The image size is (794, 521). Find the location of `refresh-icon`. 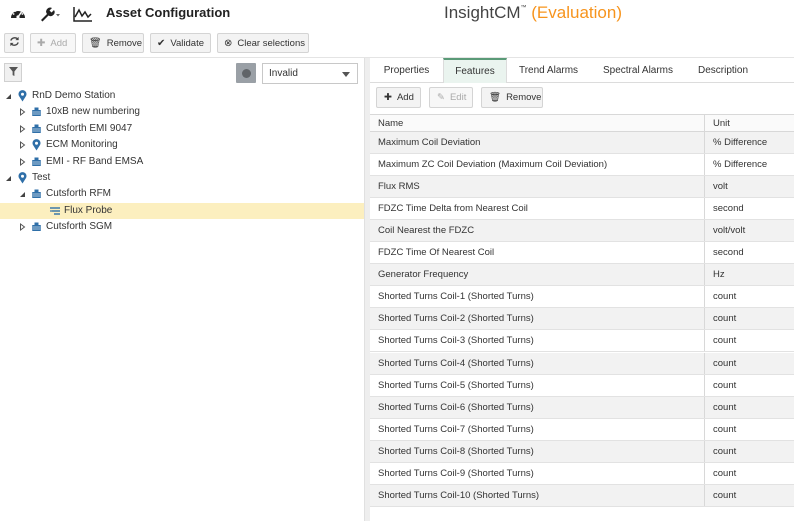

refresh-icon is located at coordinates (14, 43).